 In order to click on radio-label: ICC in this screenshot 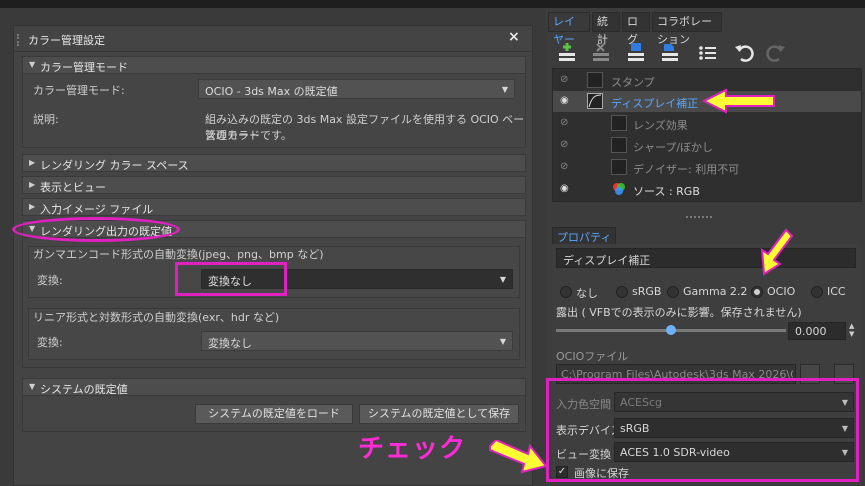, I will do `click(836, 291)`.